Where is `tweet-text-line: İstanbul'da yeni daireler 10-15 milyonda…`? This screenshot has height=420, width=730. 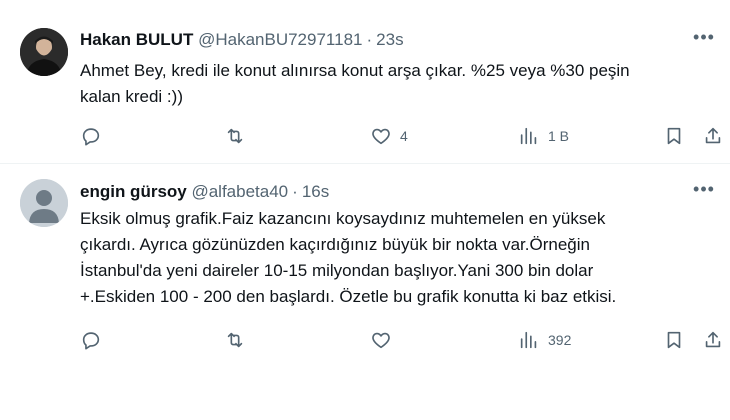
tweet-text-line: İstanbul'da yeni daireler 10-15 milyonda… is located at coordinates (337, 270).